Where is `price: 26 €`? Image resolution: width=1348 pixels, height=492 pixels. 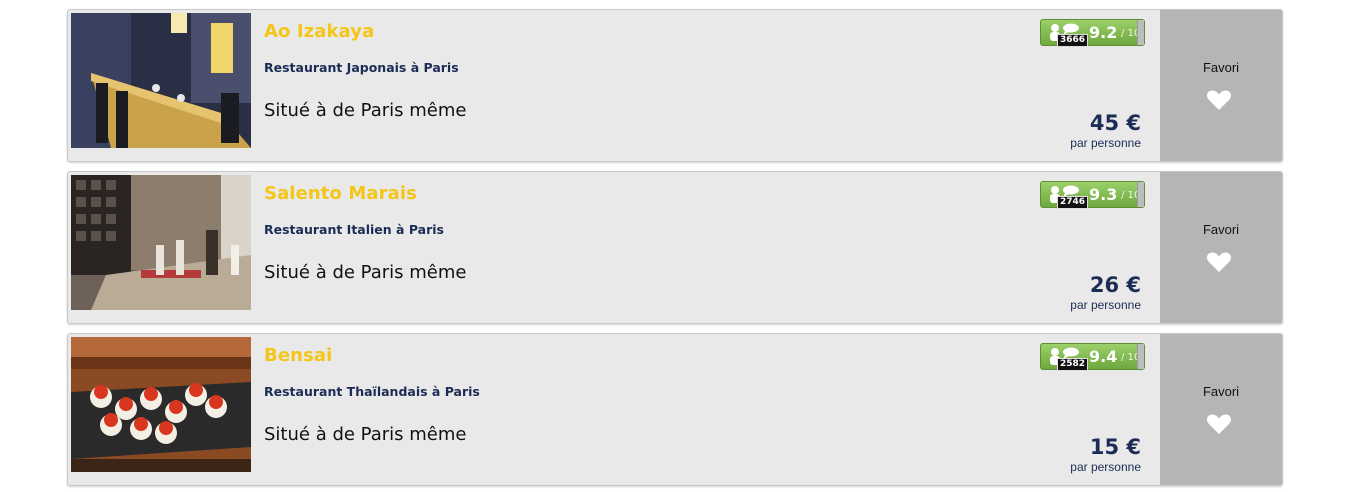 price: 26 € is located at coordinates (1115, 285).